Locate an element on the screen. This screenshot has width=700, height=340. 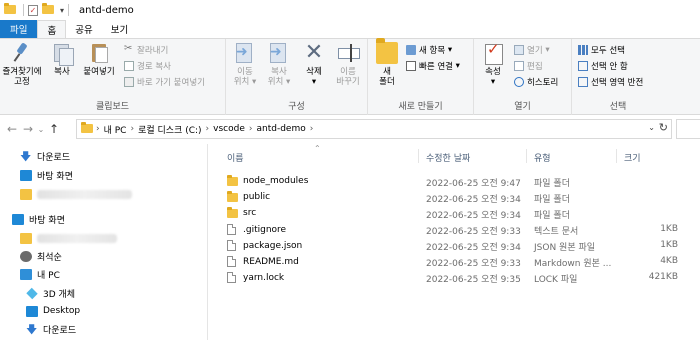
recent-locations-icon: ⌄ is located at coordinates (41, 129).